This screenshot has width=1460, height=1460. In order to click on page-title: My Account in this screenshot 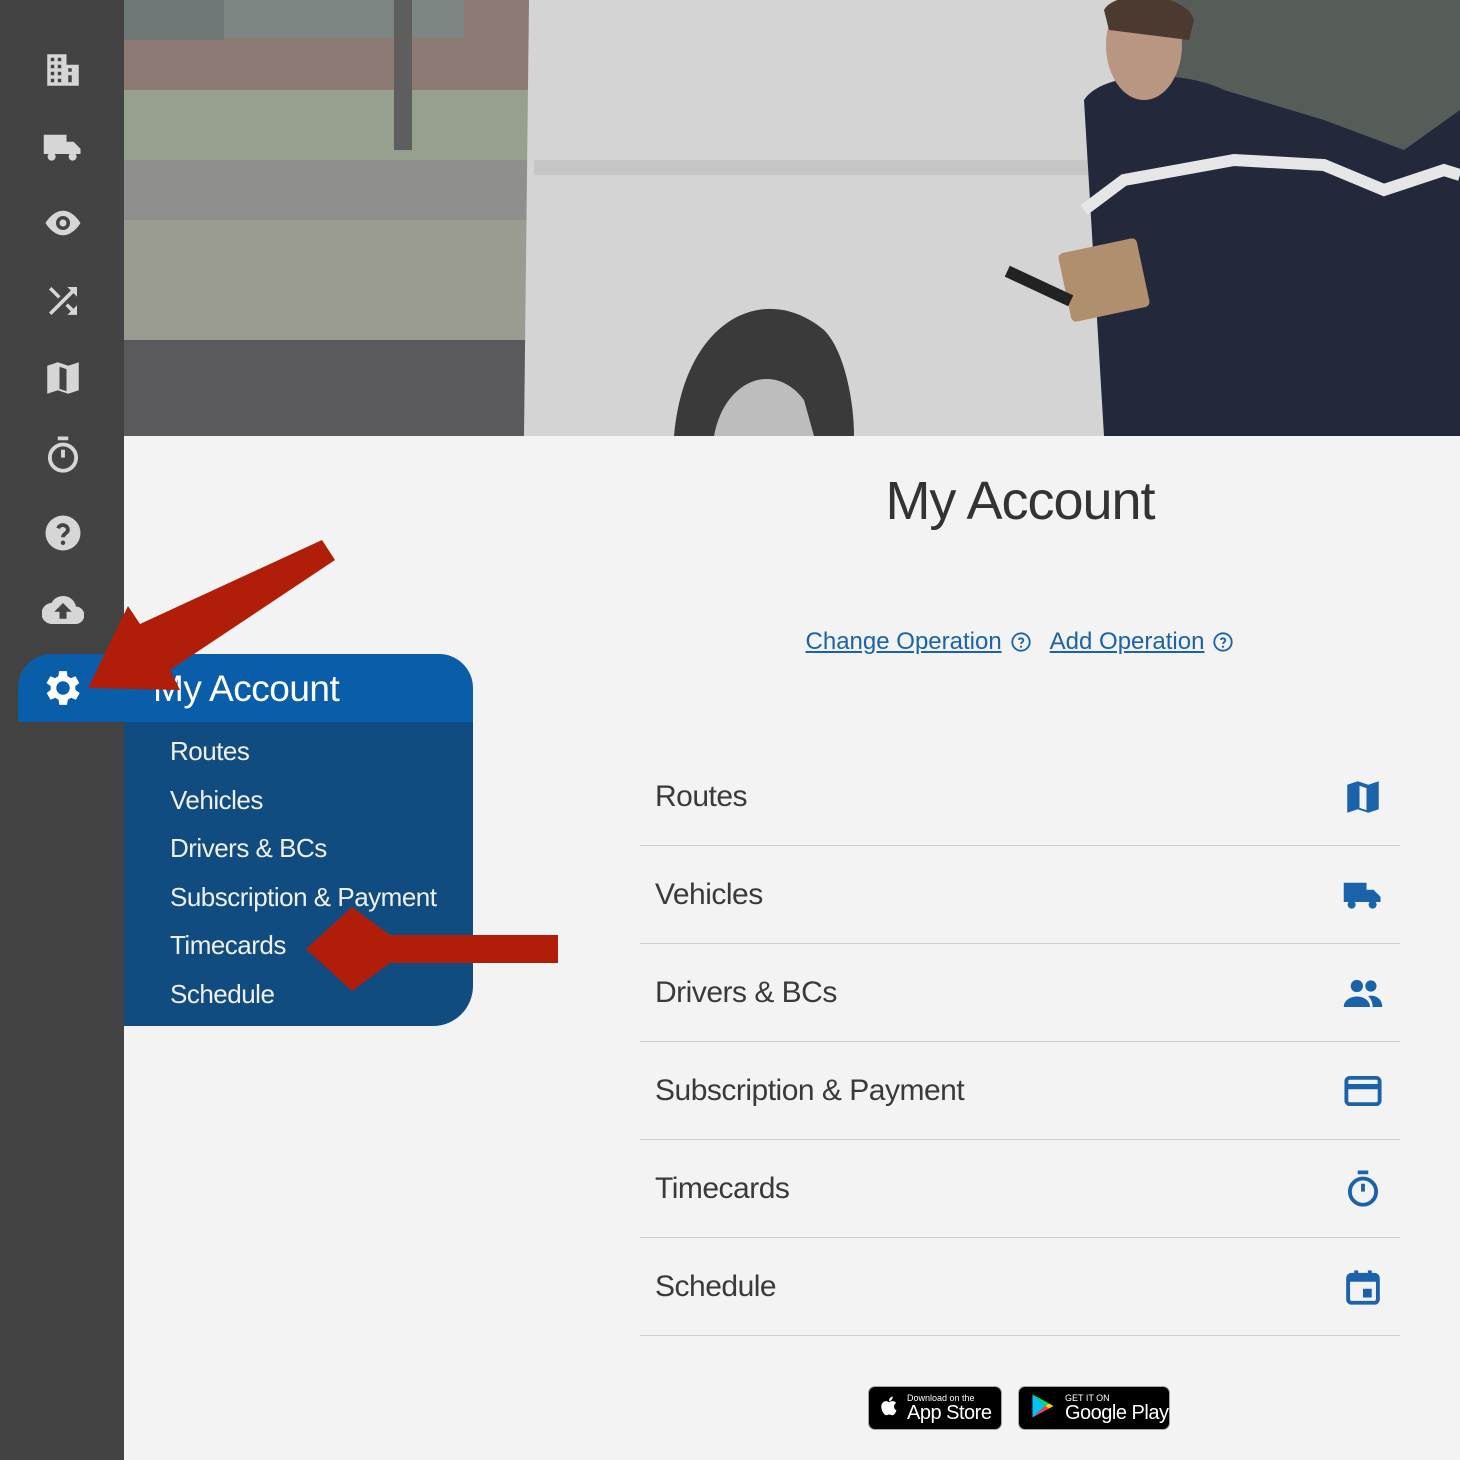, I will do `click(1020, 501)`.